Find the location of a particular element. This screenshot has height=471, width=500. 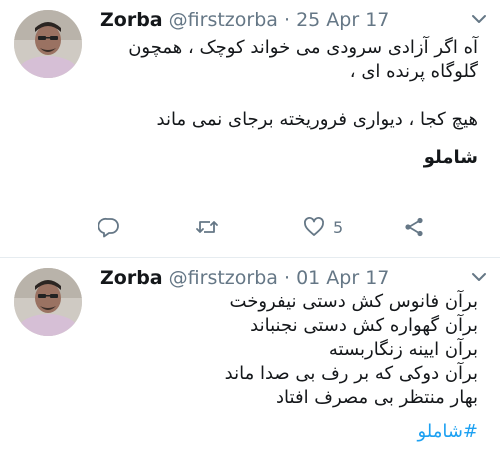

like-button: 5 is located at coordinates (323, 227).